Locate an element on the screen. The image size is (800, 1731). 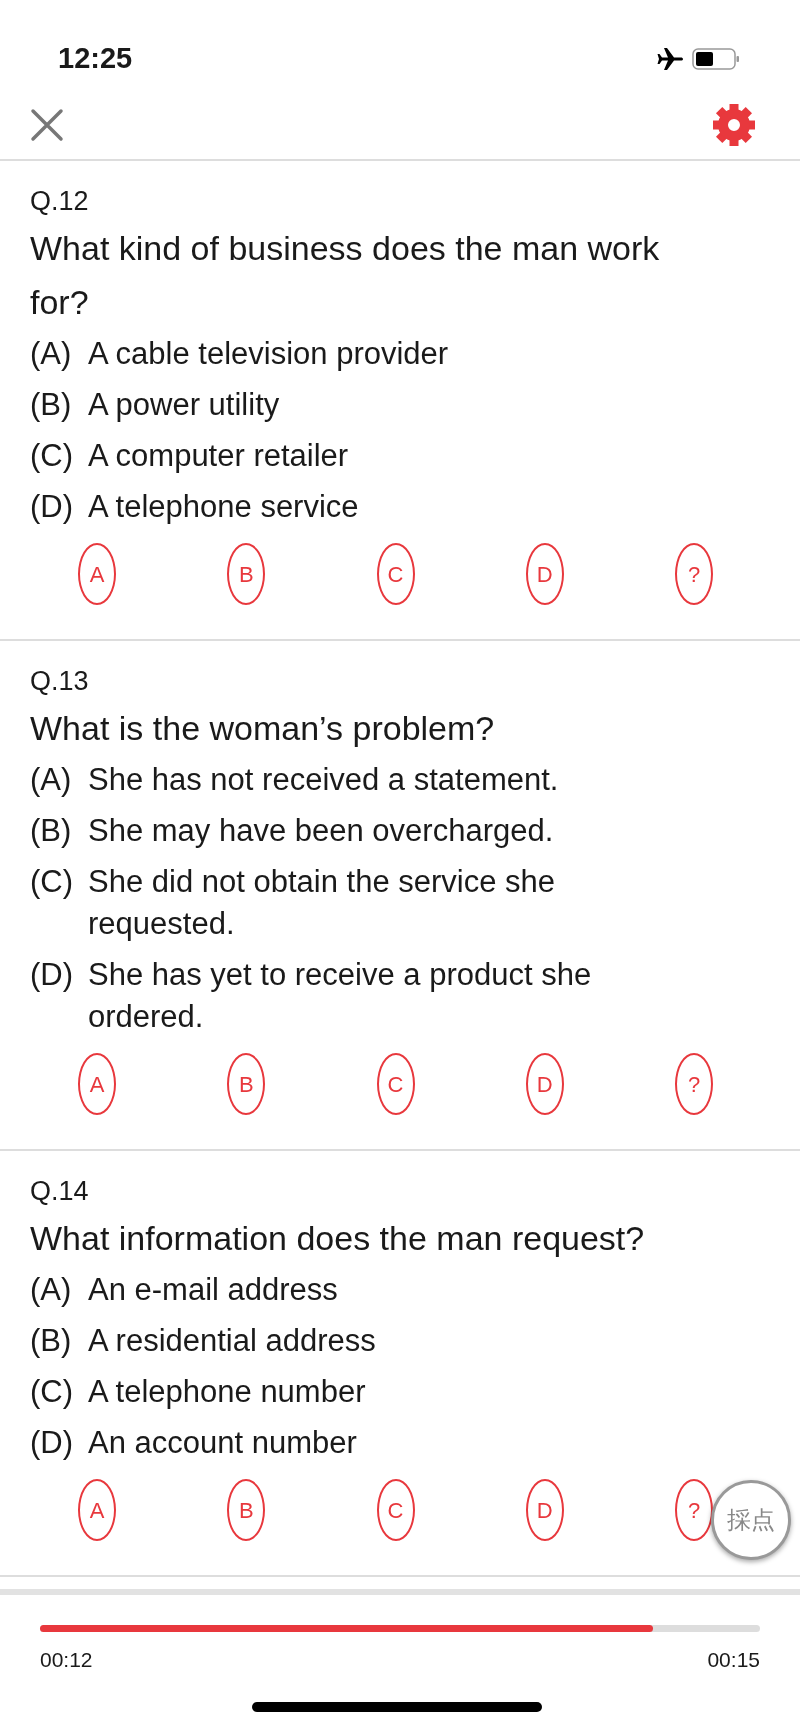
status-time: 12:25 is located at coordinates (95, 59).